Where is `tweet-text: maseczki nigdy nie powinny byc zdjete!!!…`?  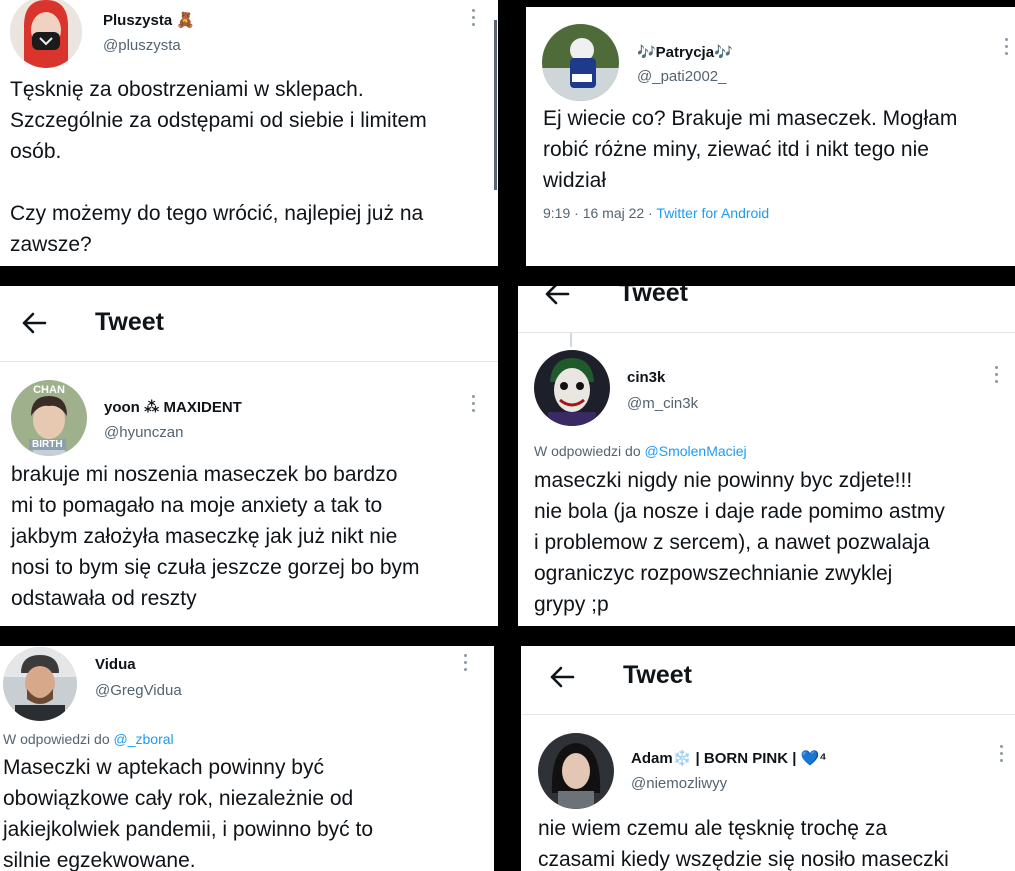 tweet-text: maseczki nigdy nie powinny byc zdjete!!!… is located at coordinates (739, 542).